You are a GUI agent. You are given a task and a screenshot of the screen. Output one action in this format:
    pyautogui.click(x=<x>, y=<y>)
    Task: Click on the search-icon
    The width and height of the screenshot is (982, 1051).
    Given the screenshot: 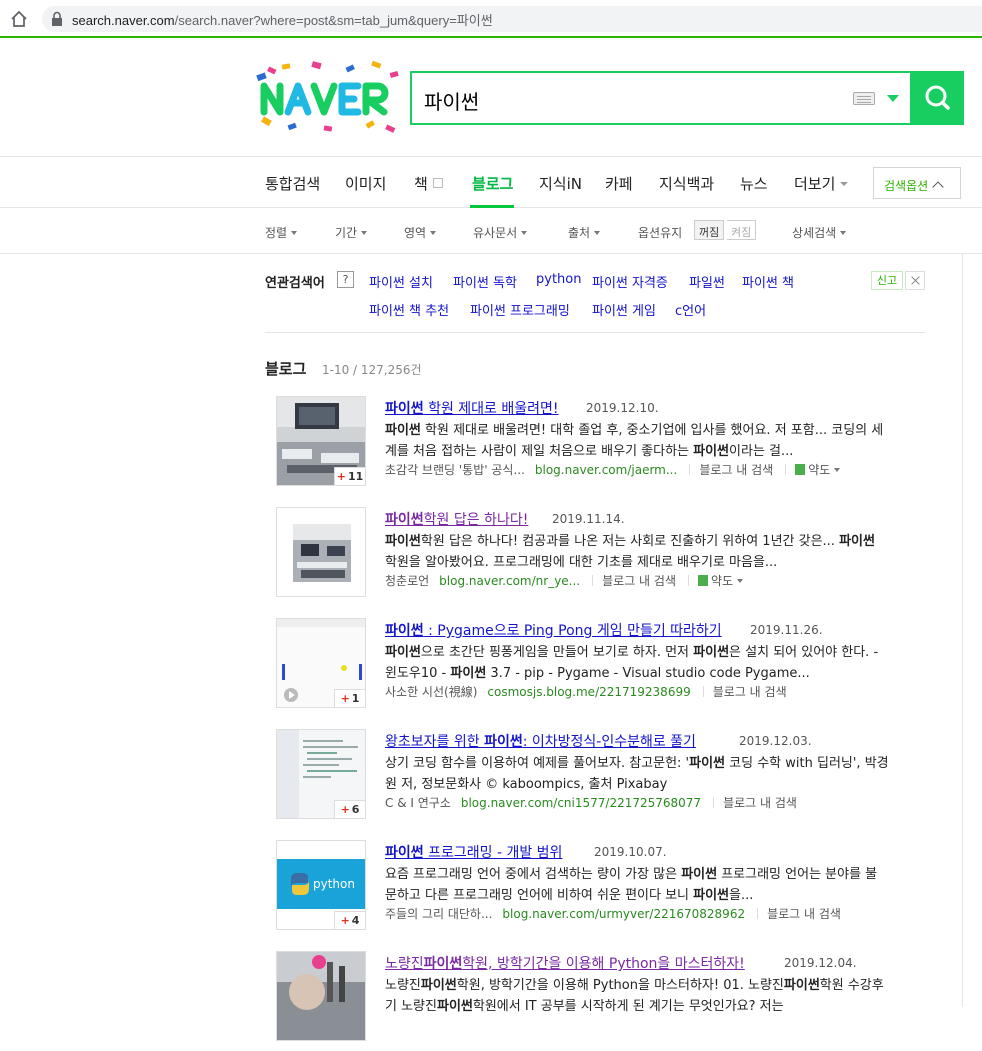 What is the action you would take?
    pyautogui.click(x=937, y=97)
    